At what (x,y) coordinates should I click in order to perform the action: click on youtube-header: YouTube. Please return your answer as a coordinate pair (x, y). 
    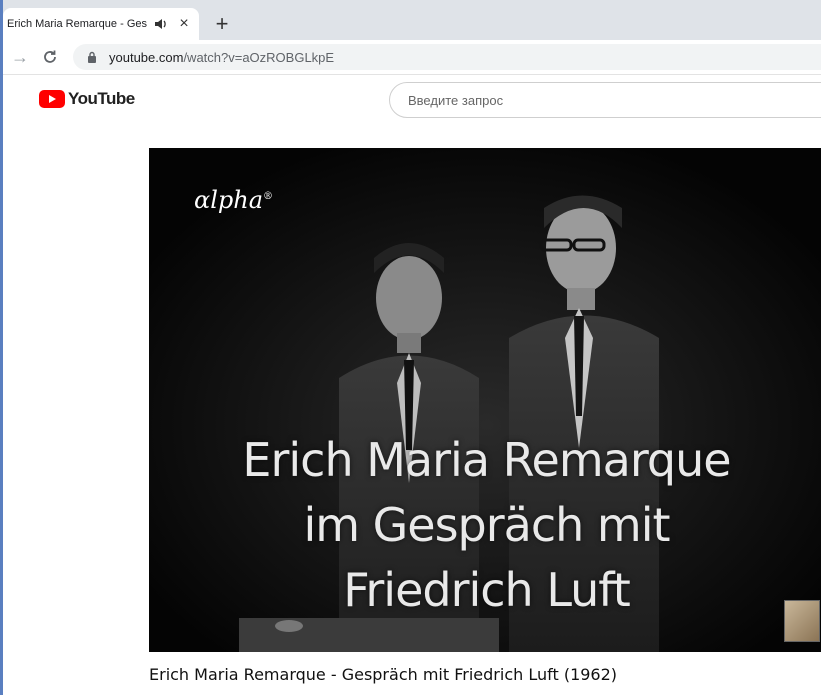
    Looking at the image, I should click on (412, 100).